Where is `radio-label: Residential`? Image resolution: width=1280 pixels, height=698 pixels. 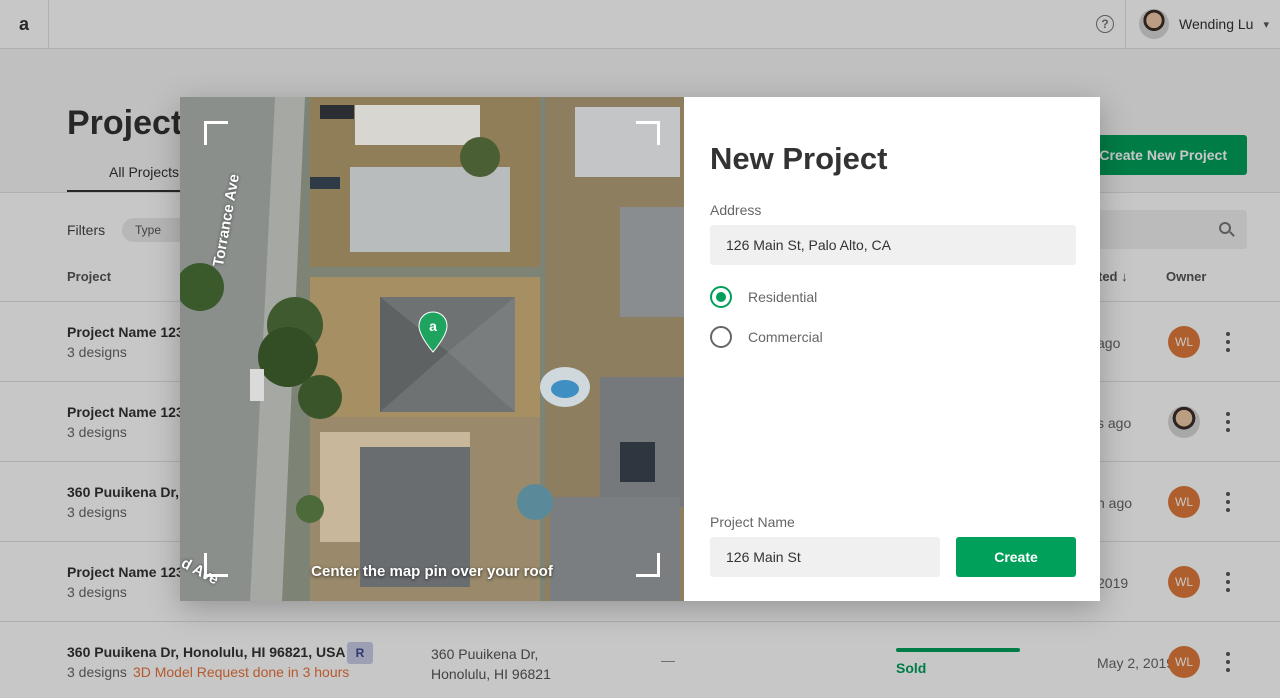
radio-label: Residential is located at coordinates (783, 297).